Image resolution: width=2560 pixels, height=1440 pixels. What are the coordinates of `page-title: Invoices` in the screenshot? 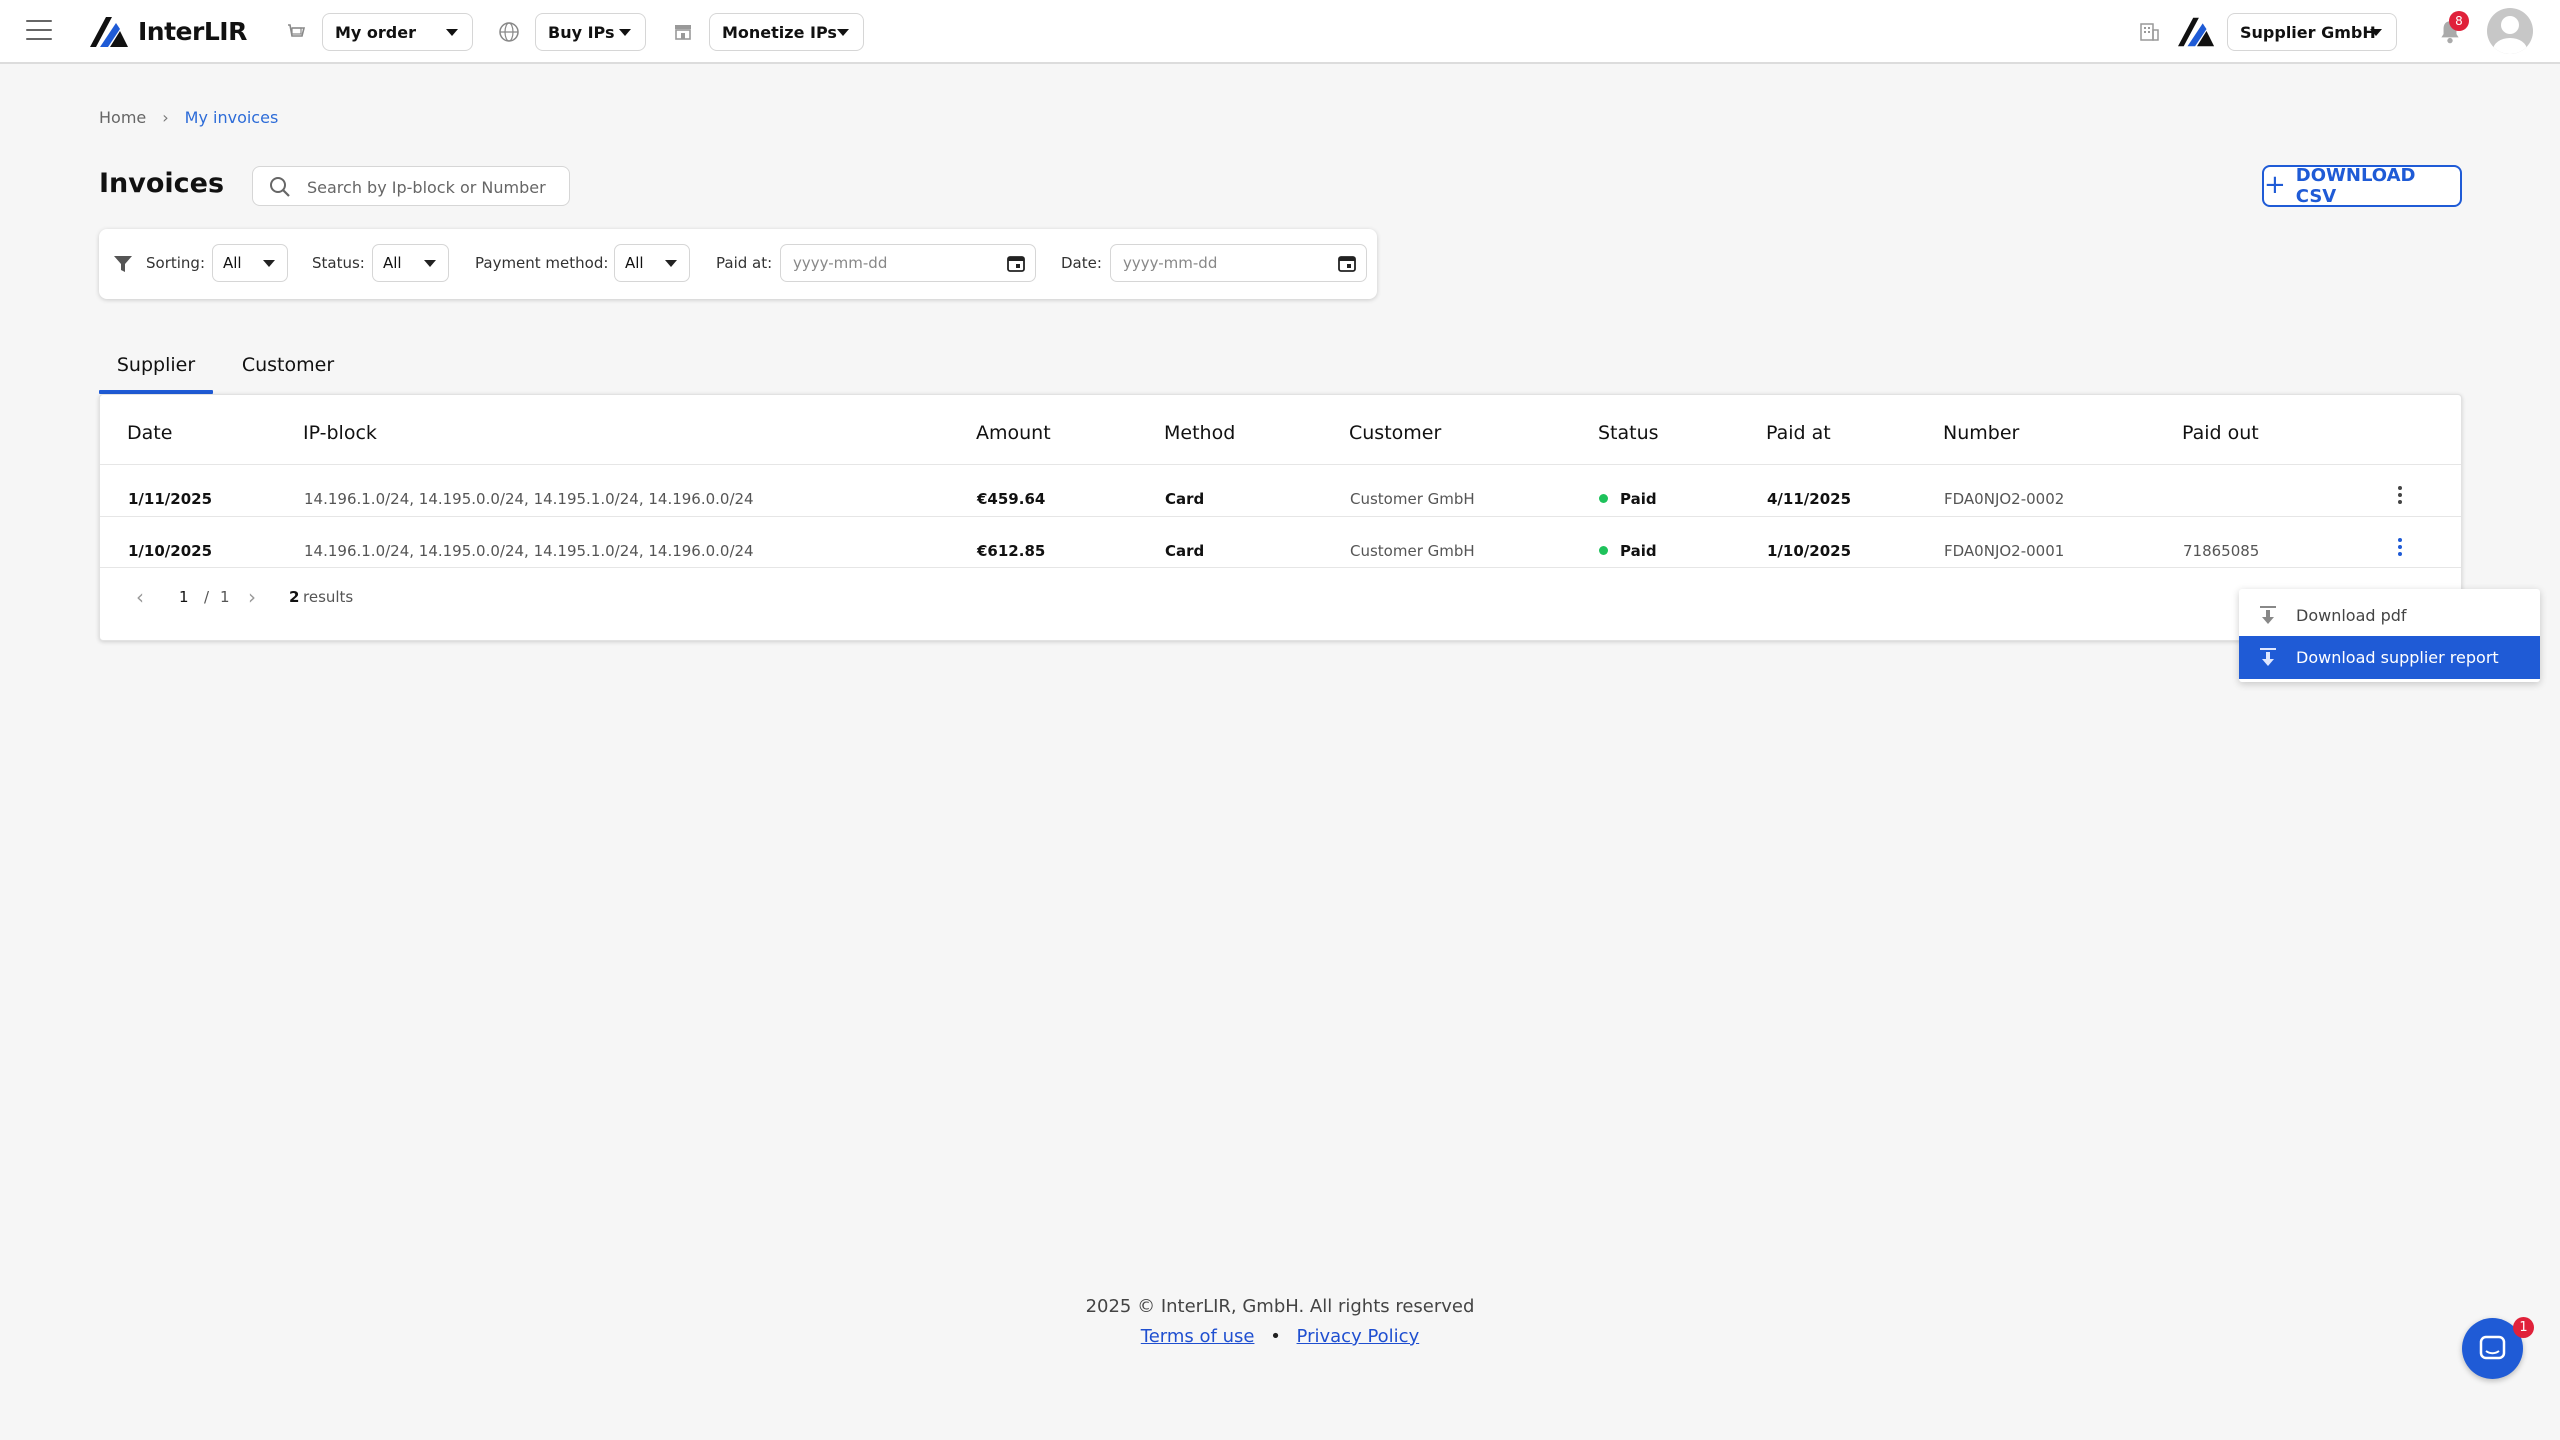 It's located at (162, 183).